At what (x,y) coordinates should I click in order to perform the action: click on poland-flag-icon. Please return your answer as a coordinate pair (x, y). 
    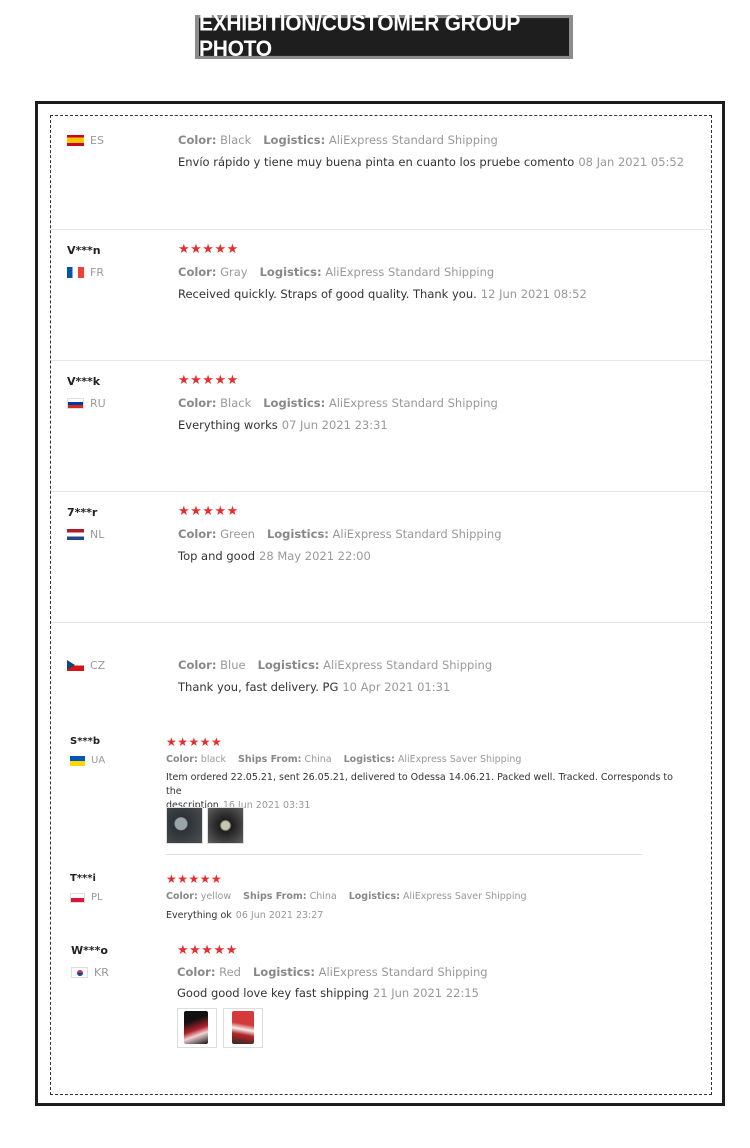
    Looking at the image, I should click on (77, 897).